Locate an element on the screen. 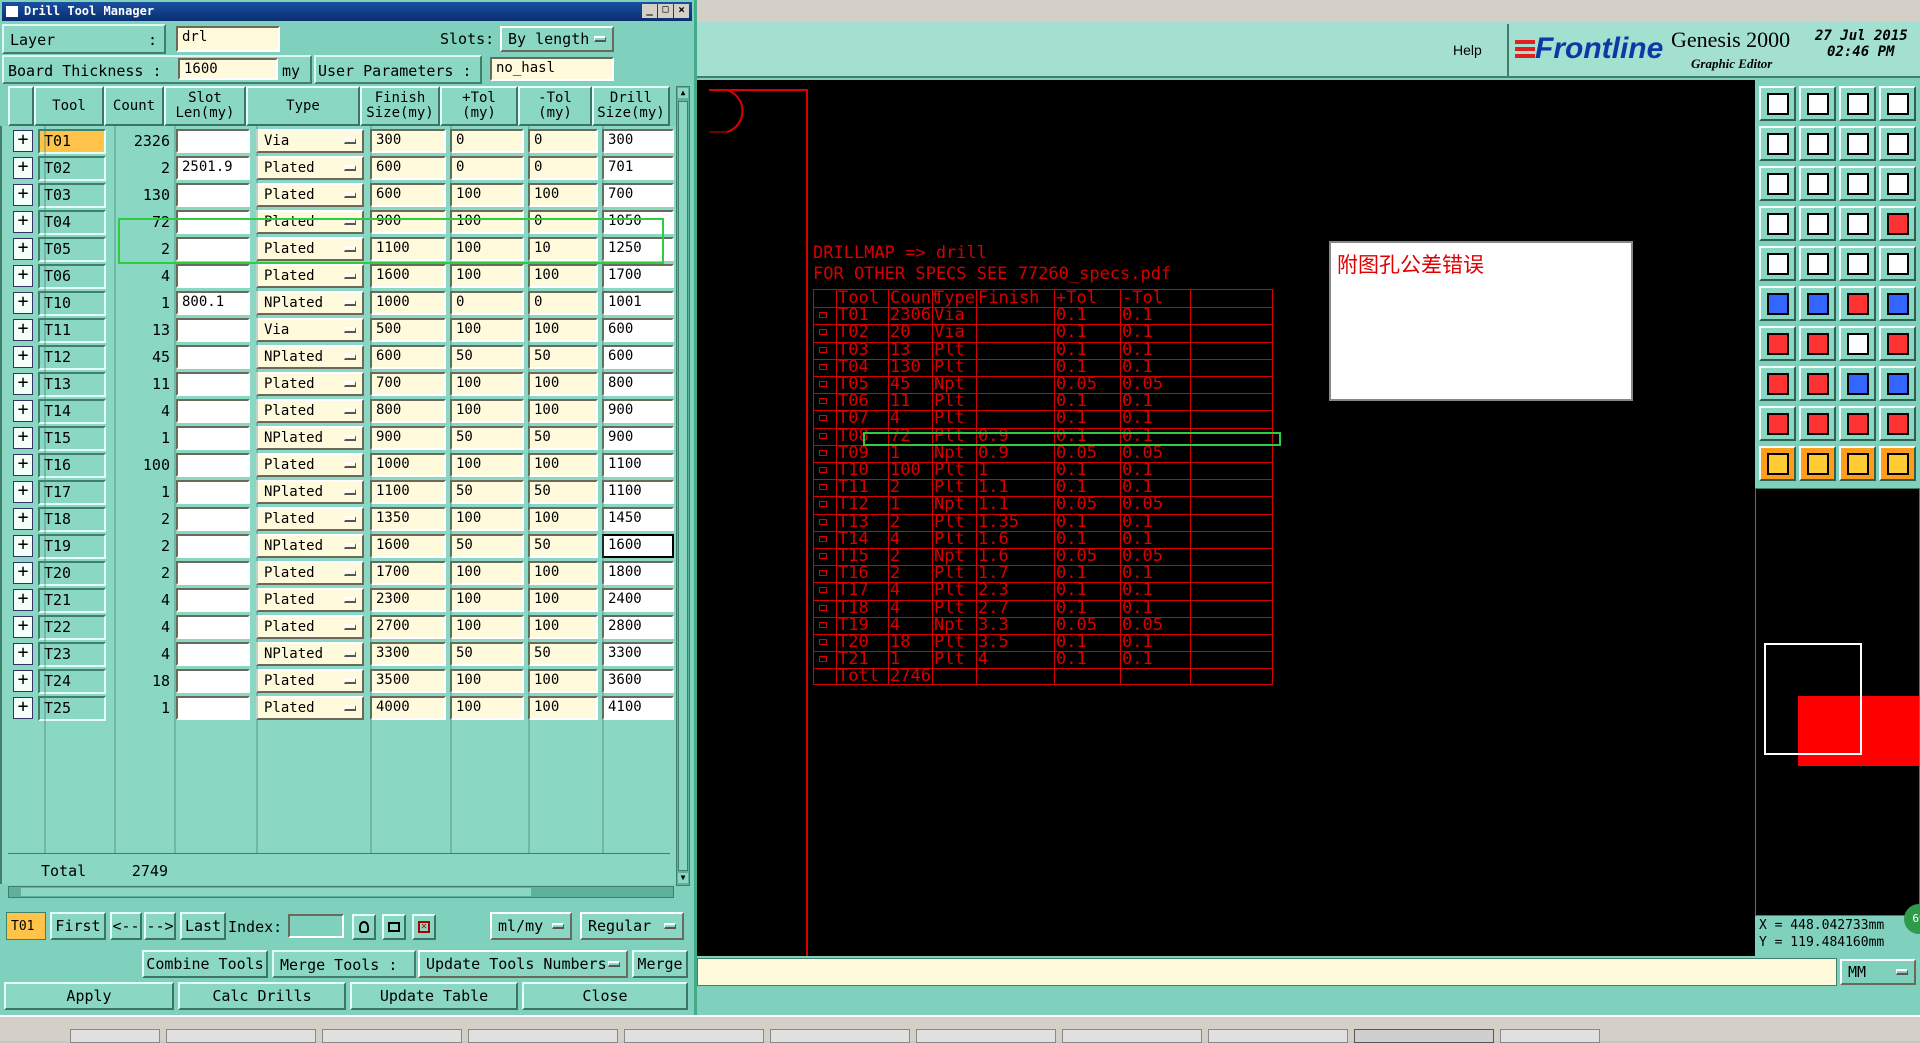 This screenshot has height=1043, width=1920. dot-button is located at coordinates (1897, 263).